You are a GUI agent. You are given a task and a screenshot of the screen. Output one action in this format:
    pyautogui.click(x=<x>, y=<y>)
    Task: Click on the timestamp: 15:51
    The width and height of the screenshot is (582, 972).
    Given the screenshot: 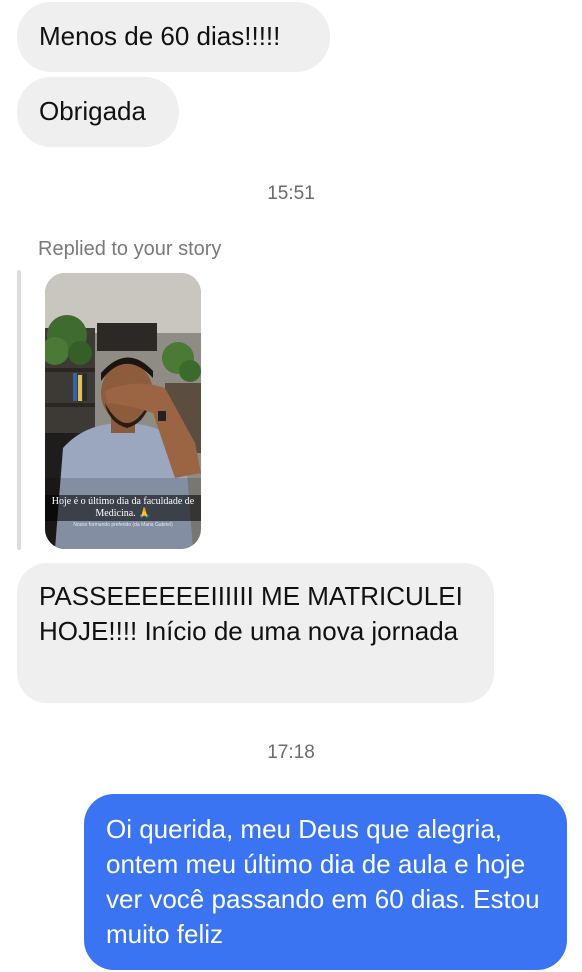 What is the action you would take?
    pyautogui.click(x=291, y=193)
    